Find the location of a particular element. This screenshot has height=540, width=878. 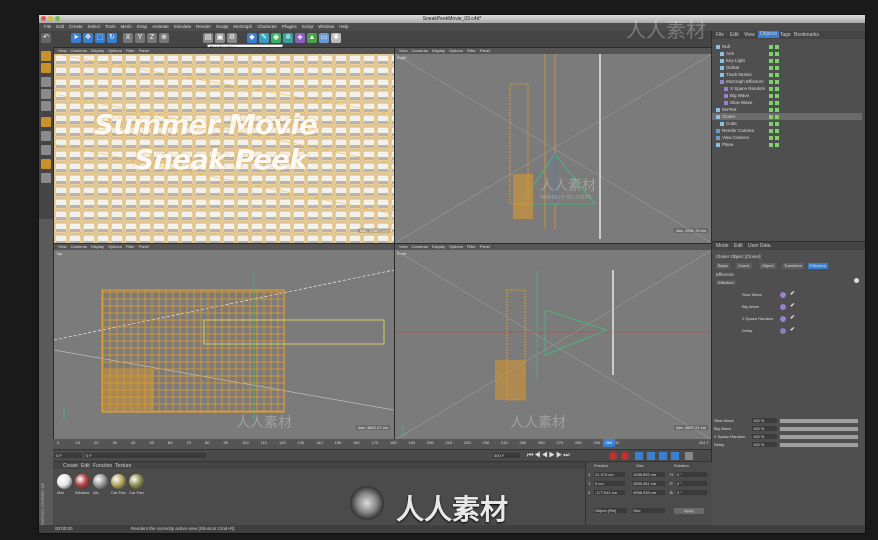

menu-create: Create is located at coordinates (76, 27).